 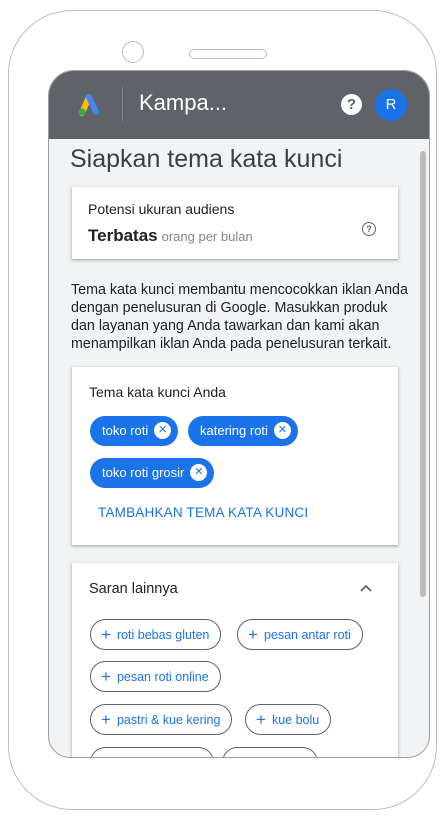 I want to click on scrollbar, so click(x=423, y=374).